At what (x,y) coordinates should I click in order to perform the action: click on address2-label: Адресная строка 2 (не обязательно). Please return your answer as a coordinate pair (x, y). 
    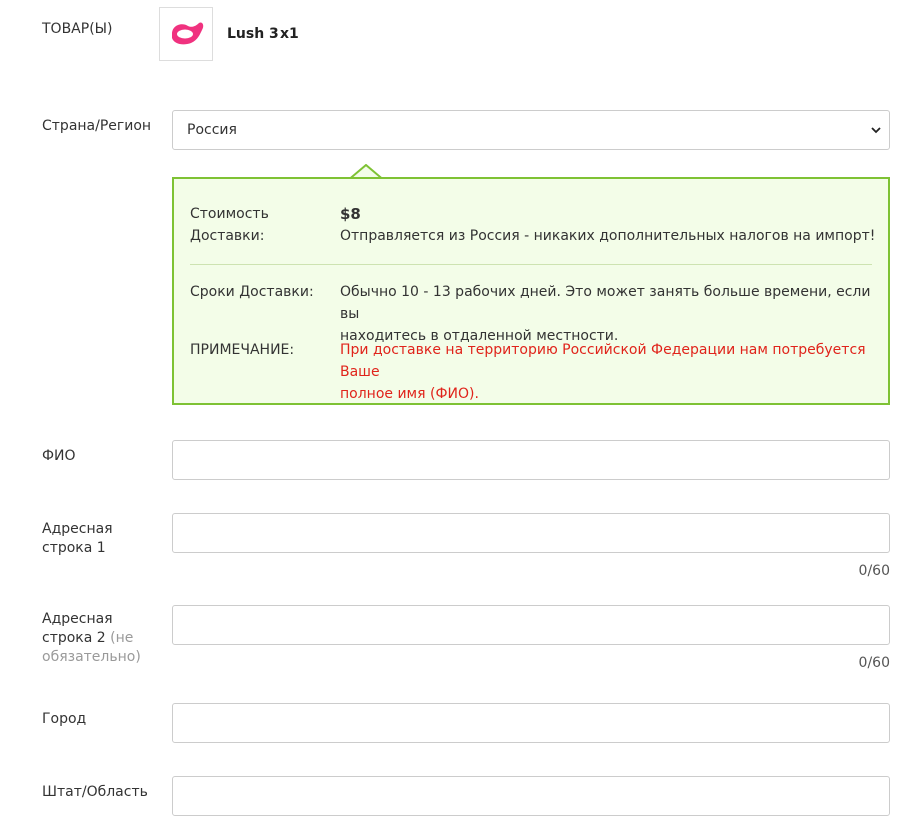
    Looking at the image, I should click on (97, 638).